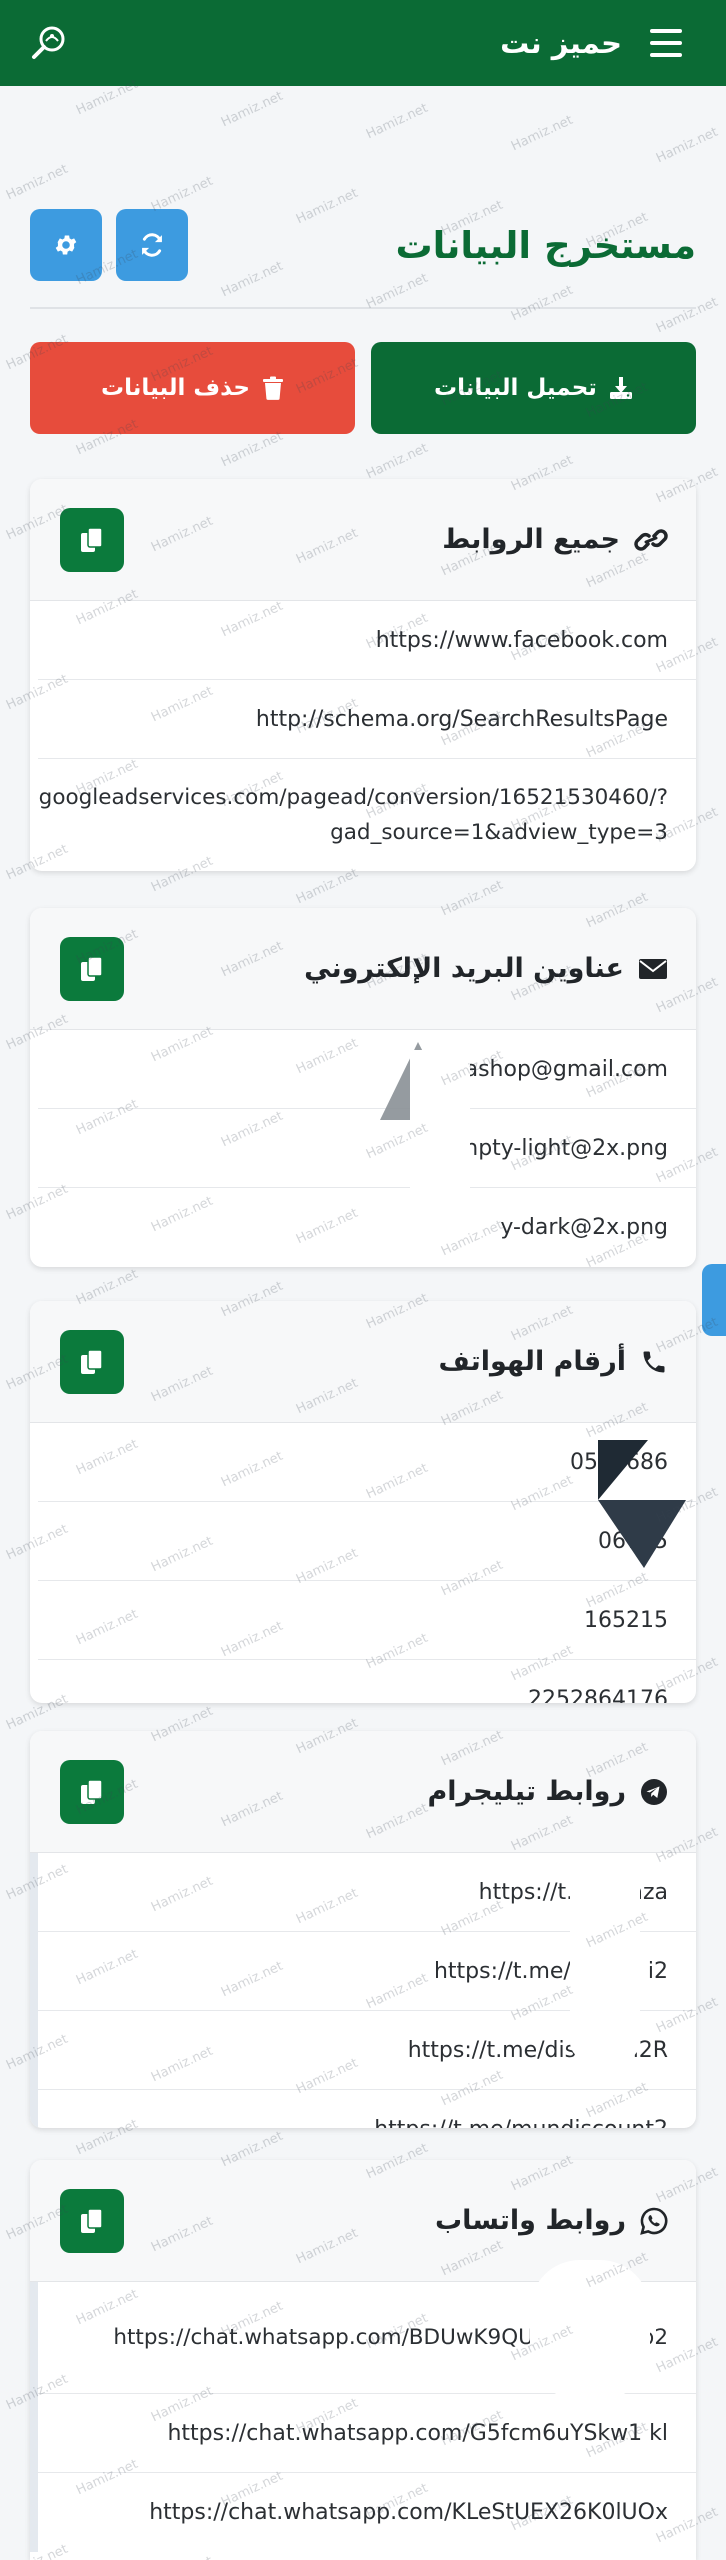  What do you see at coordinates (367, 2050) in the screenshot?
I see `list-item: https://t.me/dis ation2R` at bounding box center [367, 2050].